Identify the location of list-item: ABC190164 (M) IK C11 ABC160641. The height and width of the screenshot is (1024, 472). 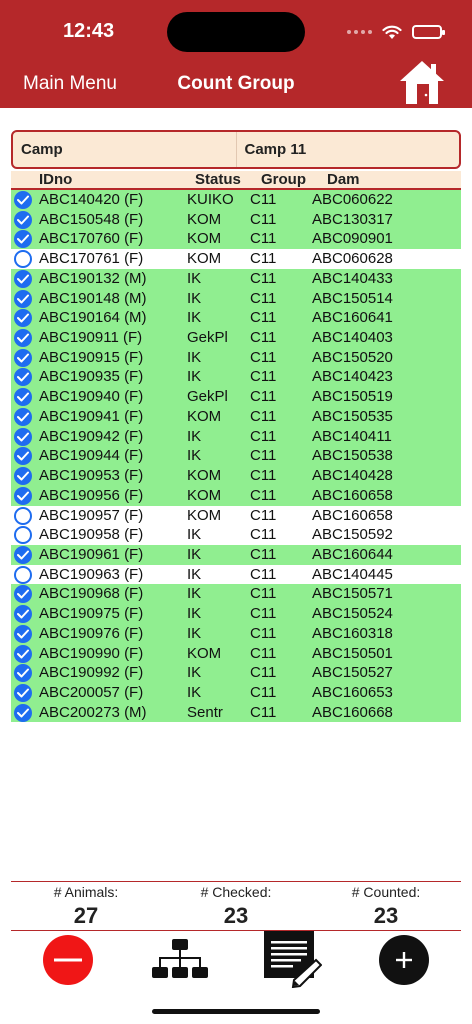
(236, 318).